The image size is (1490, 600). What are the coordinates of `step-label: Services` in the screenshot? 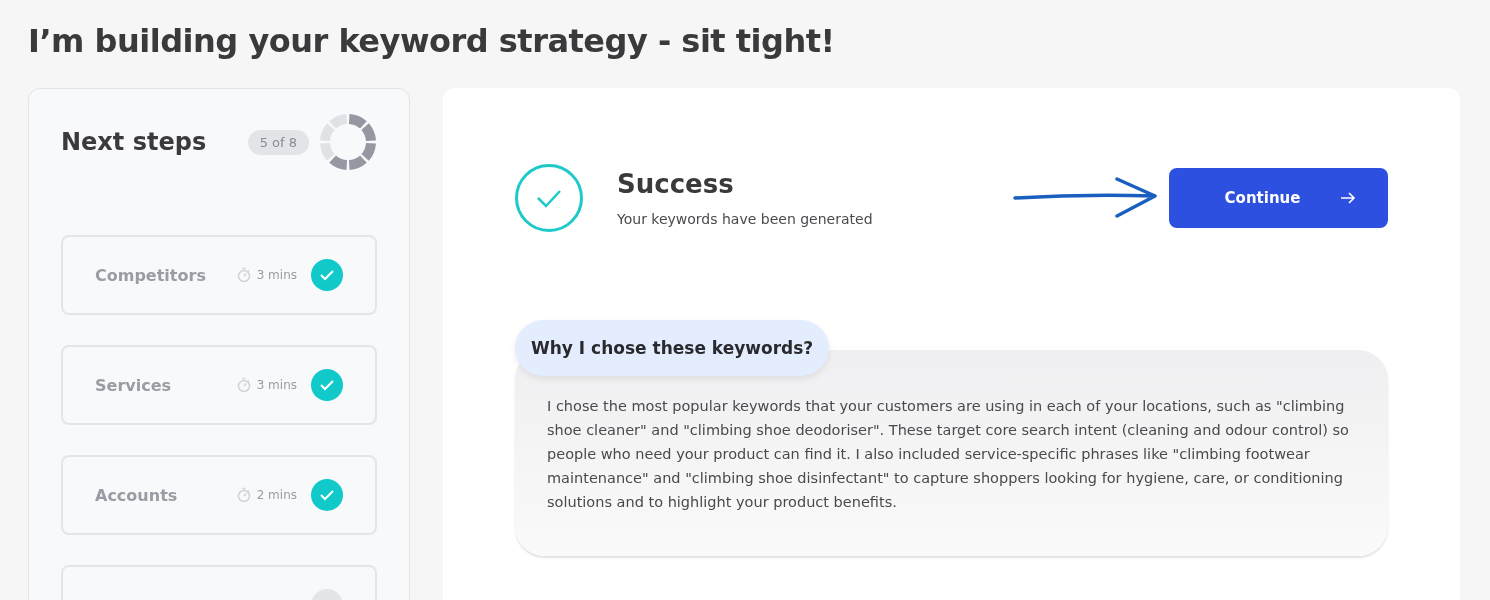 It's located at (134, 385).